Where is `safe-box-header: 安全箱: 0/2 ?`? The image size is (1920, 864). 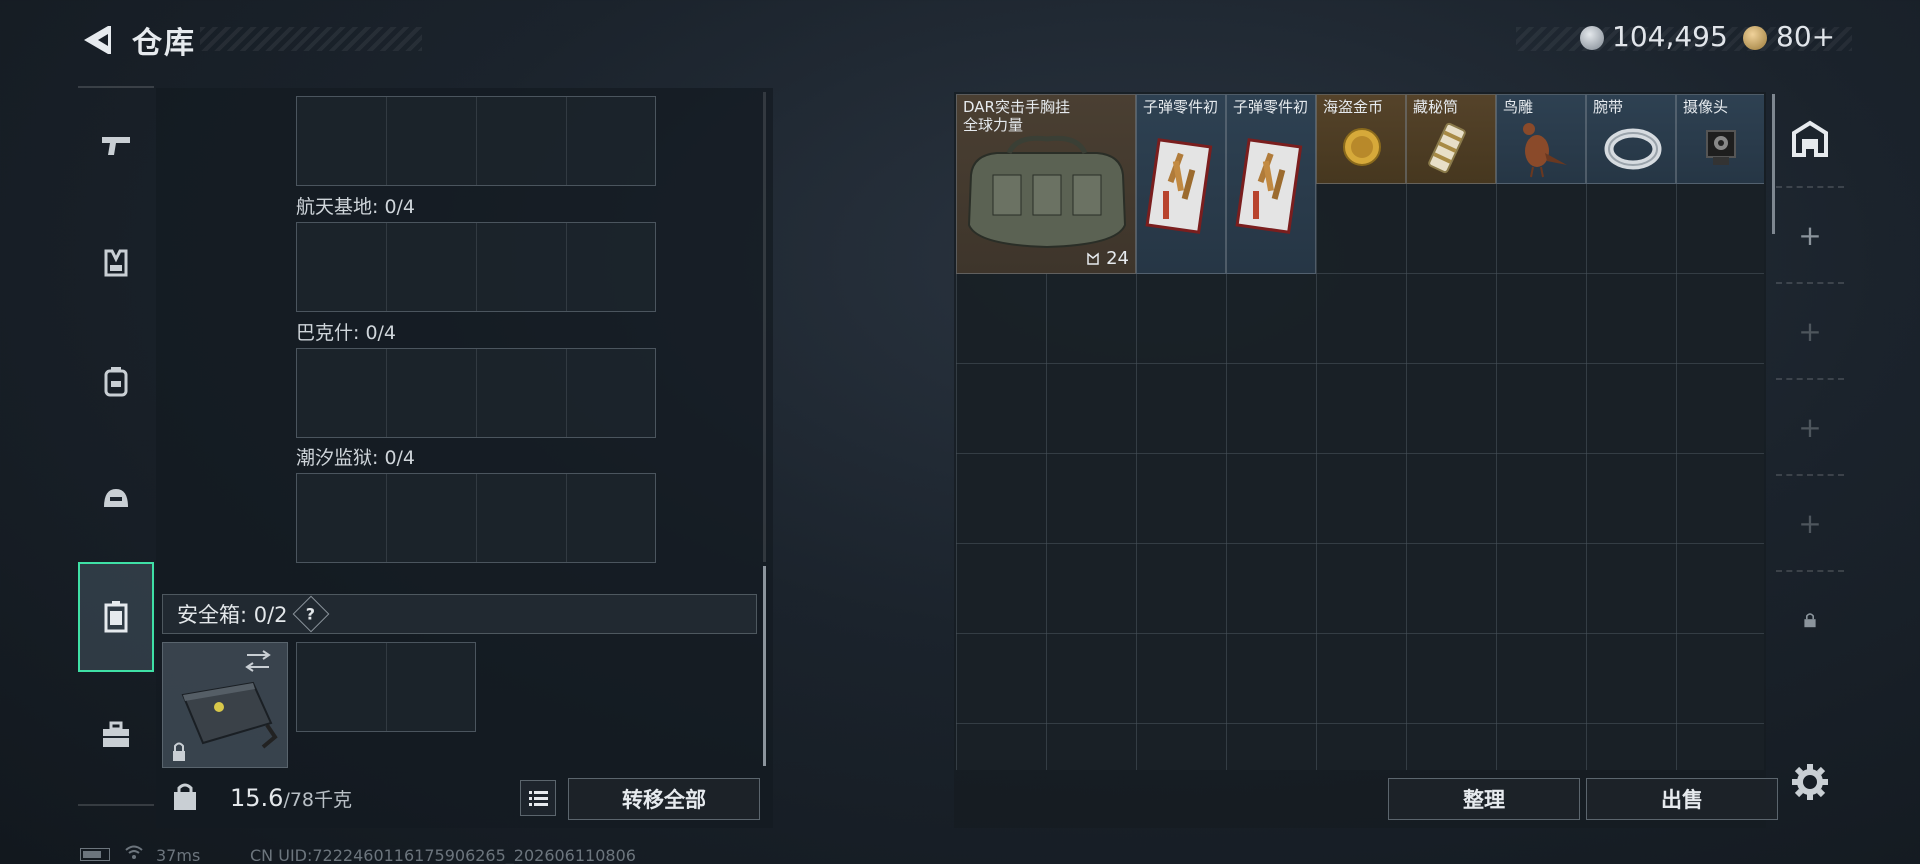
safe-box-header: 安全箱: 0/2 ? is located at coordinates (459, 614).